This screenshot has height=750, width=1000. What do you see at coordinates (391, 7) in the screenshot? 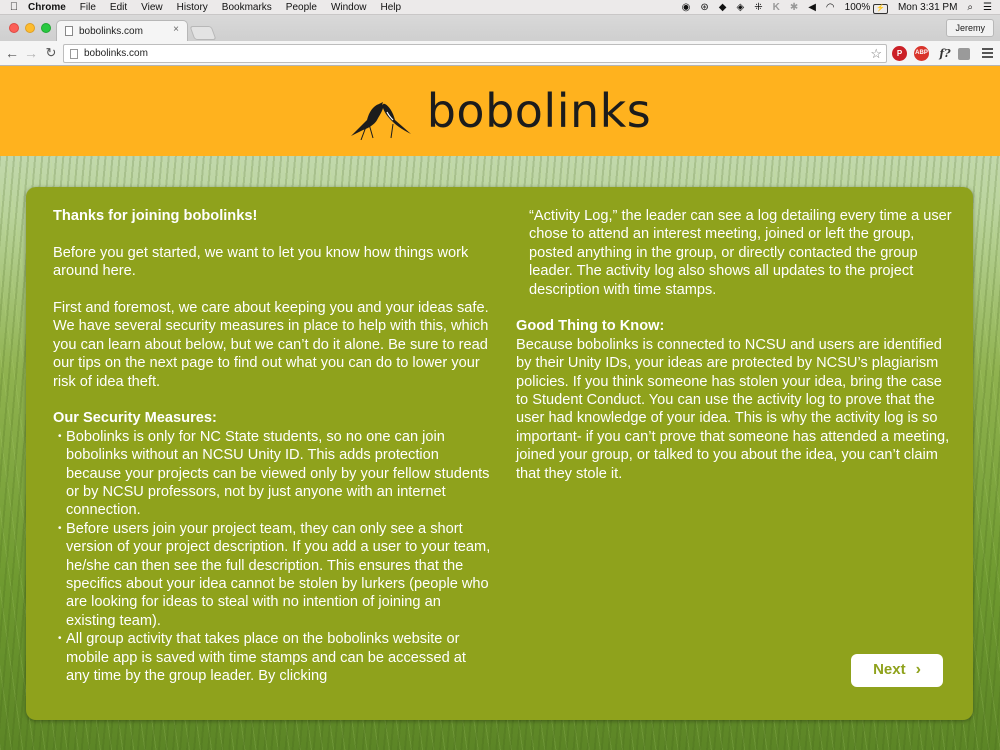
I see `menu-help: Help` at bounding box center [391, 7].